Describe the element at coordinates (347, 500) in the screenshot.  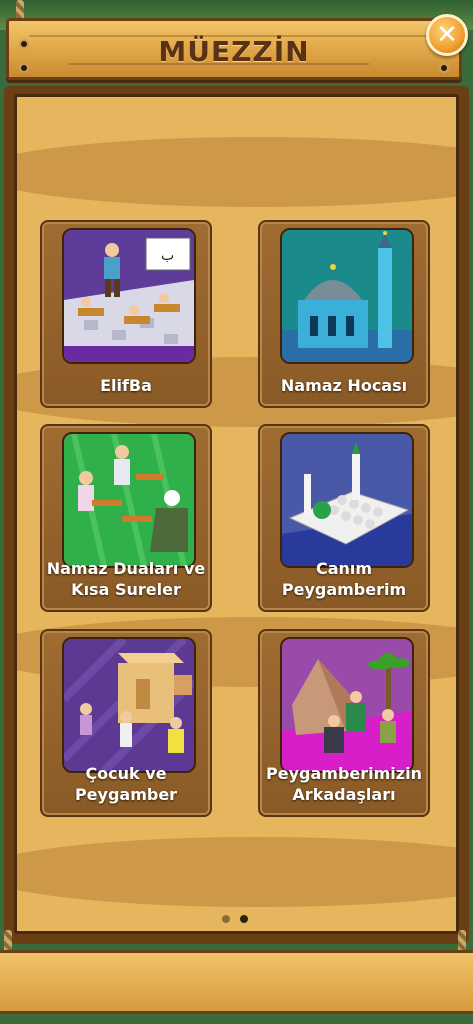
I see `green-dome-mosque-icon` at that location.